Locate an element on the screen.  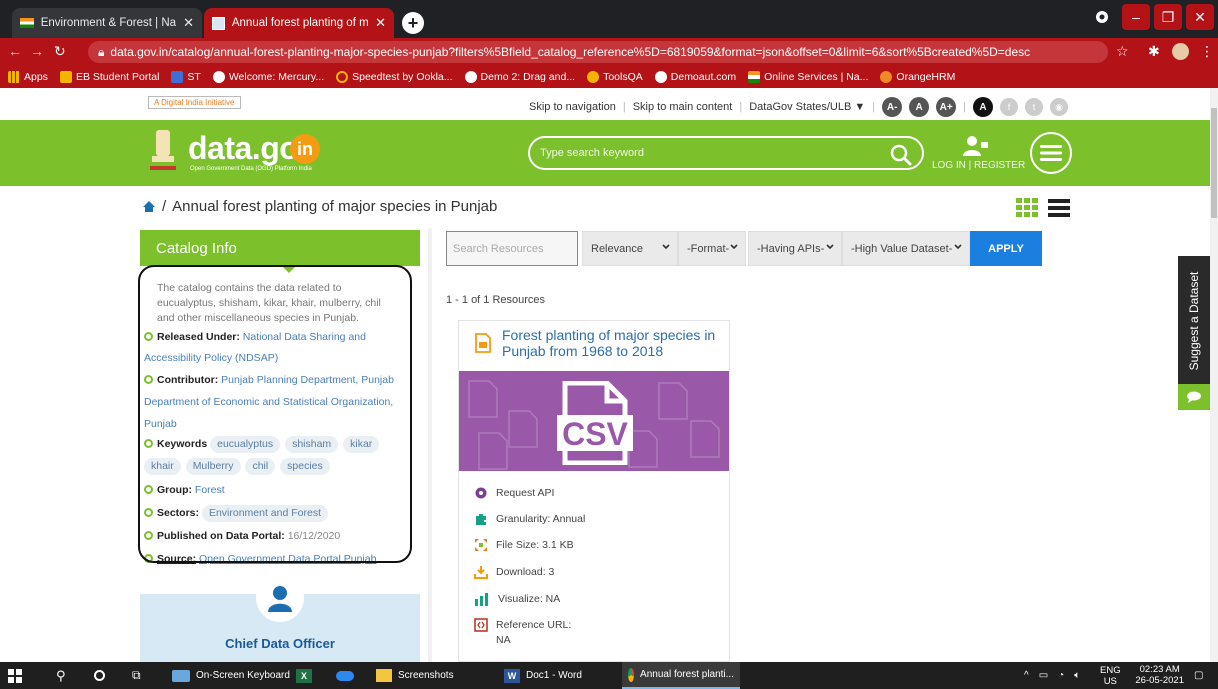
skip-to-main-content-link: Skip to main content is located at coordinates (683, 107).